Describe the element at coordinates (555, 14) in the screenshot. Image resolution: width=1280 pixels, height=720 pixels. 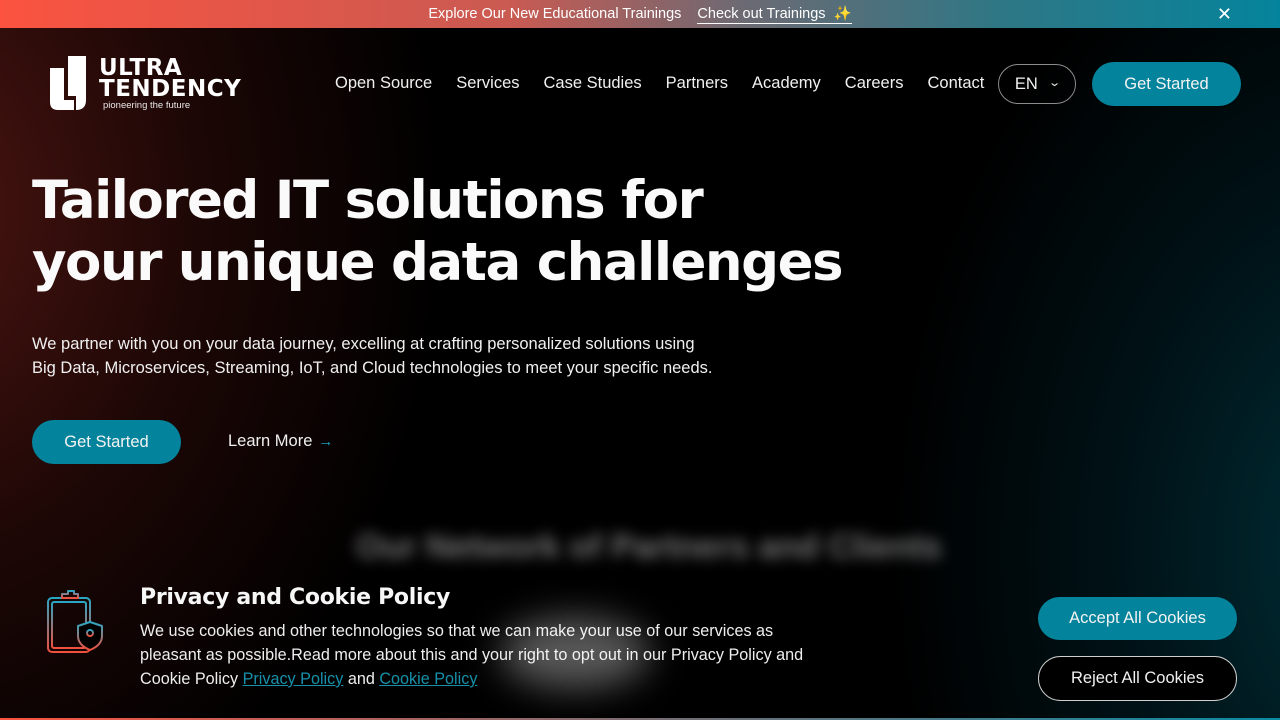
I see `promo-text: Explore Our New Educational Trainings` at that location.